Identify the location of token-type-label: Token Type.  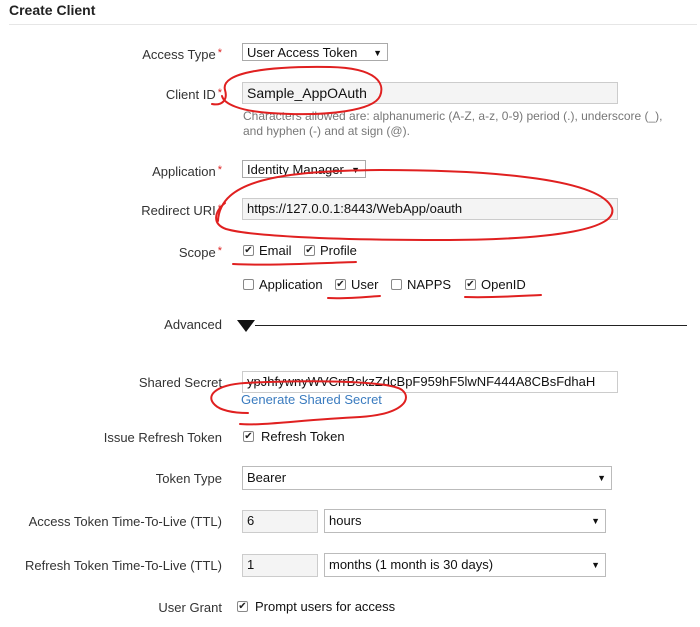
(188, 478).